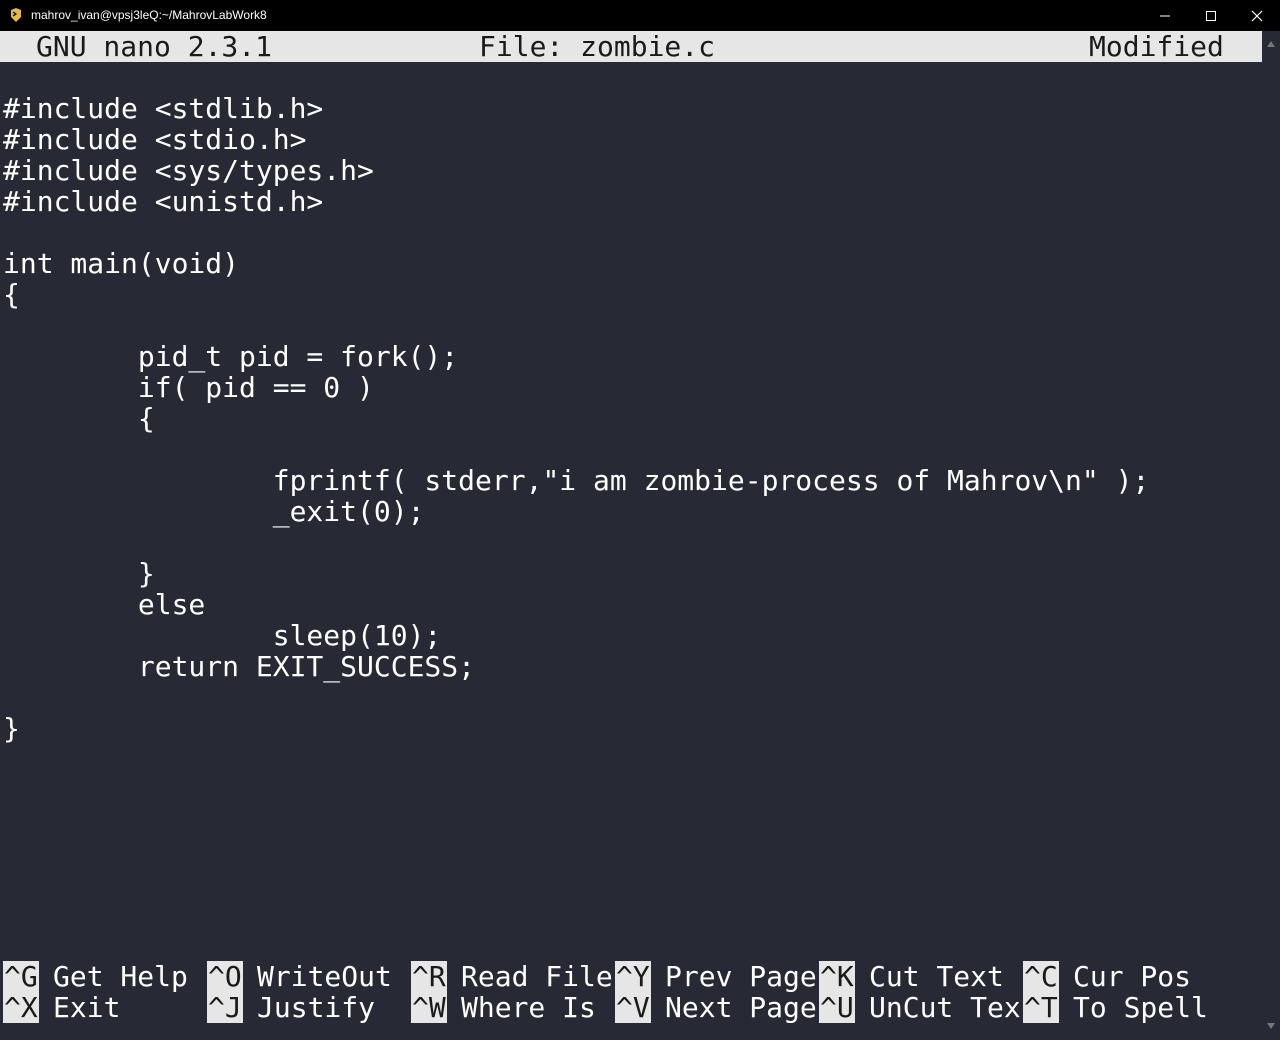 The height and width of the screenshot is (1040, 1280). Describe the element at coordinates (837, 1007) in the screenshot. I see `shortcut-key: ^U` at that location.